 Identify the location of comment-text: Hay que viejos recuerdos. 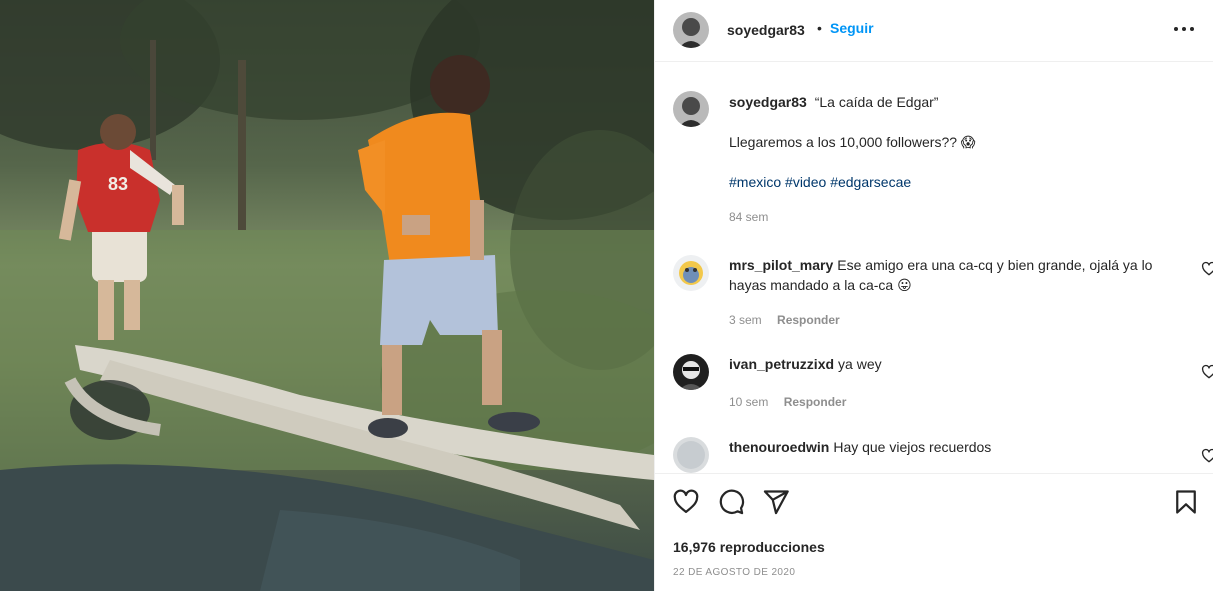
(912, 447).